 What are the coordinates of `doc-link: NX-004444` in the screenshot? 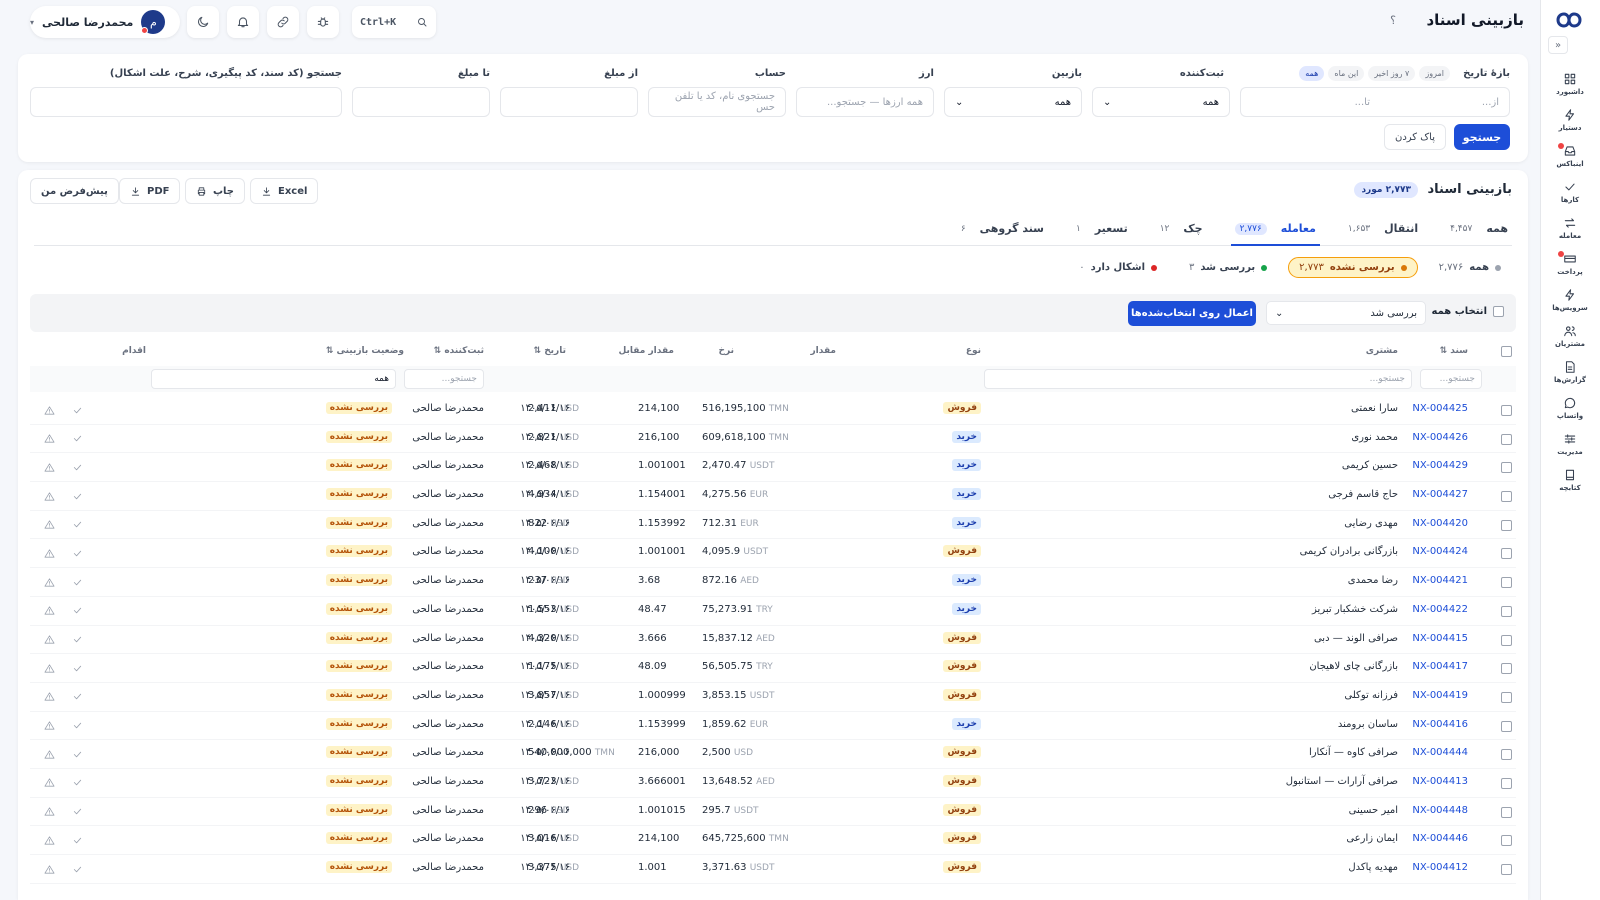 It's located at (1440, 752).